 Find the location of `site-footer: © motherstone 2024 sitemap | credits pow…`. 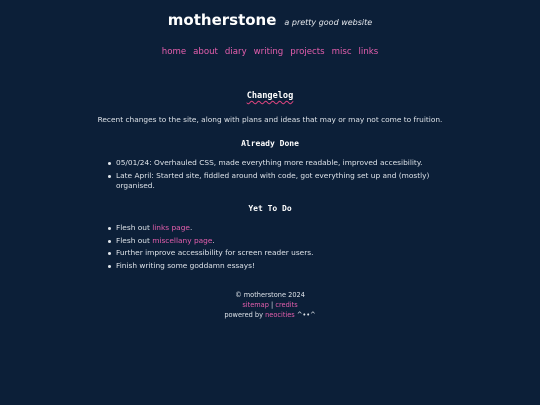

site-footer: © motherstone 2024 sitemap | credits pow… is located at coordinates (270, 306).